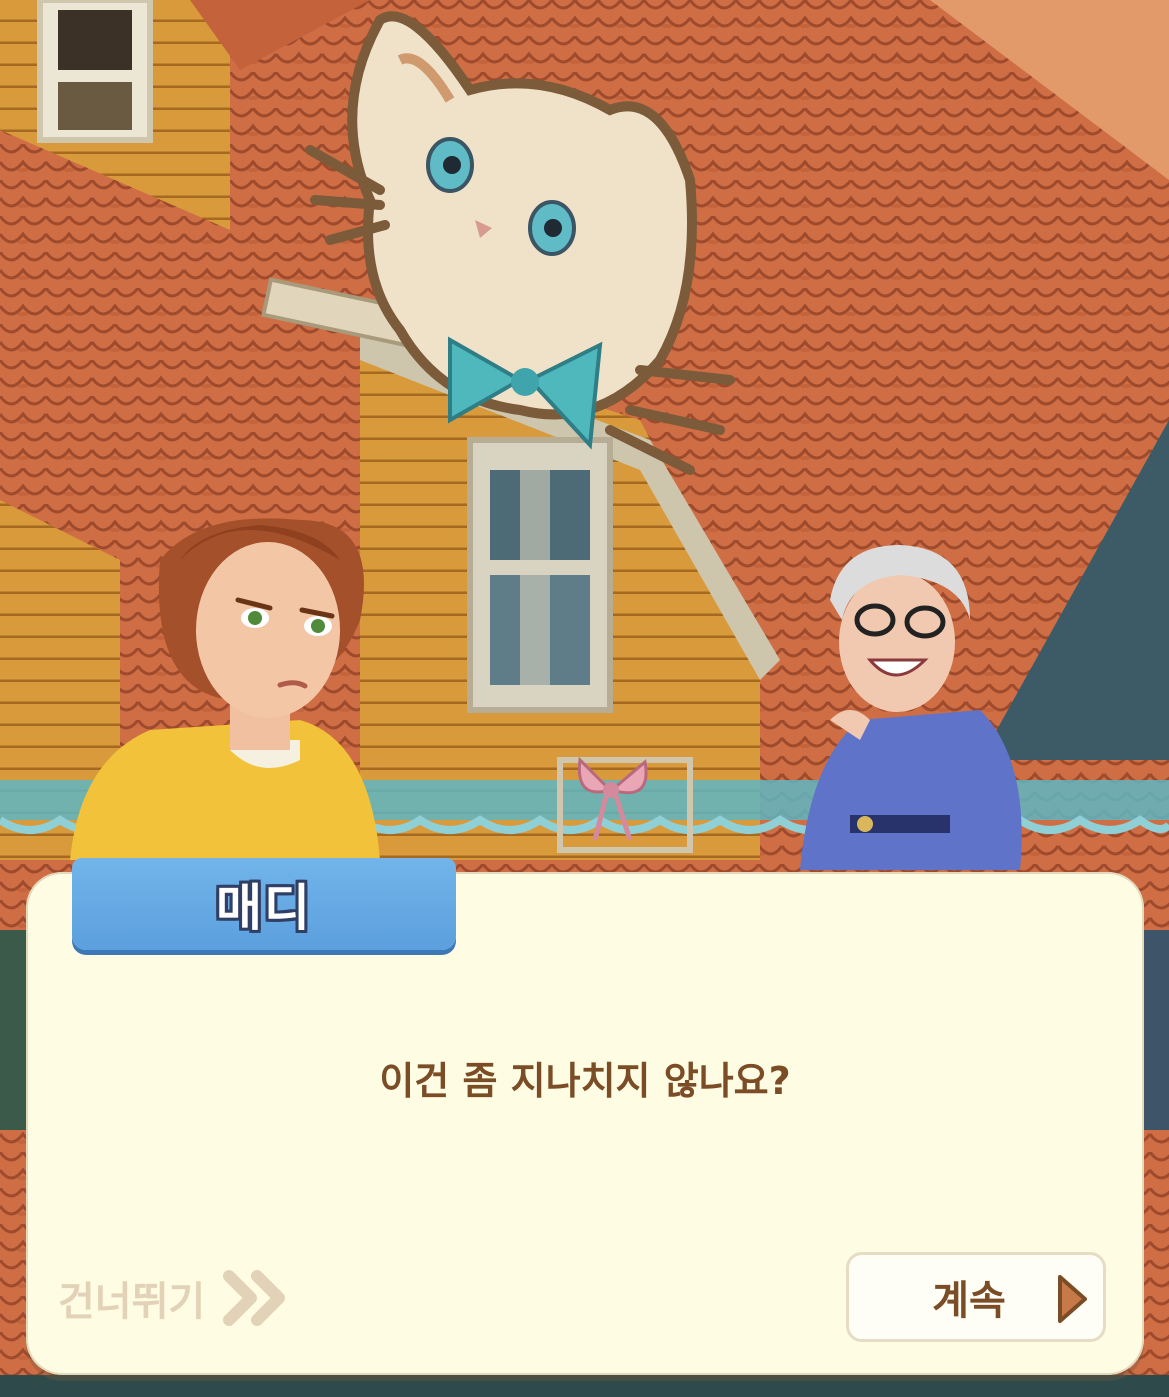  What do you see at coordinates (584, 1386) in the screenshot?
I see `ground-strip` at bounding box center [584, 1386].